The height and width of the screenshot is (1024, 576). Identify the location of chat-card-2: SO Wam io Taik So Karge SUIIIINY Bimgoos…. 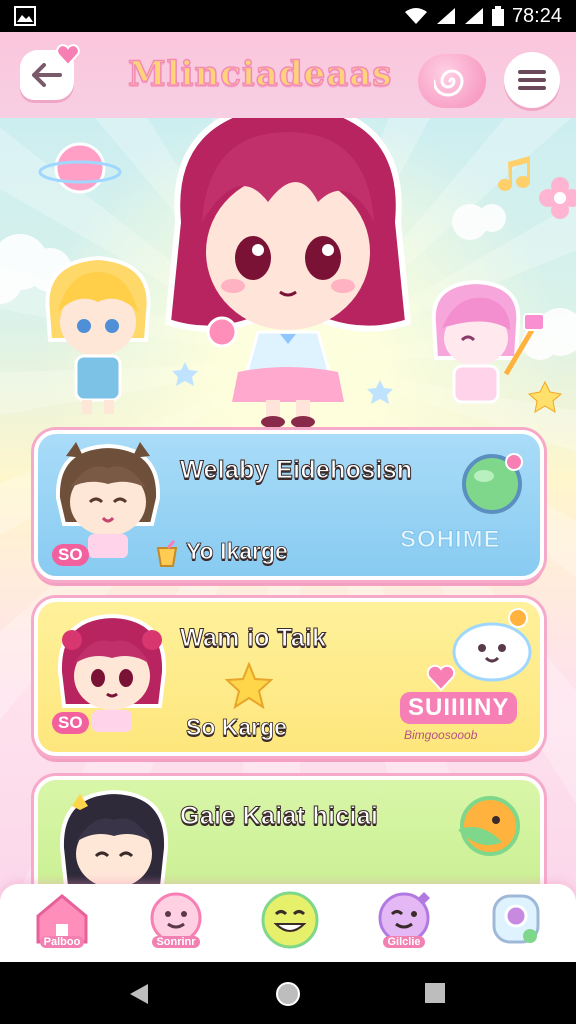
(289, 677).